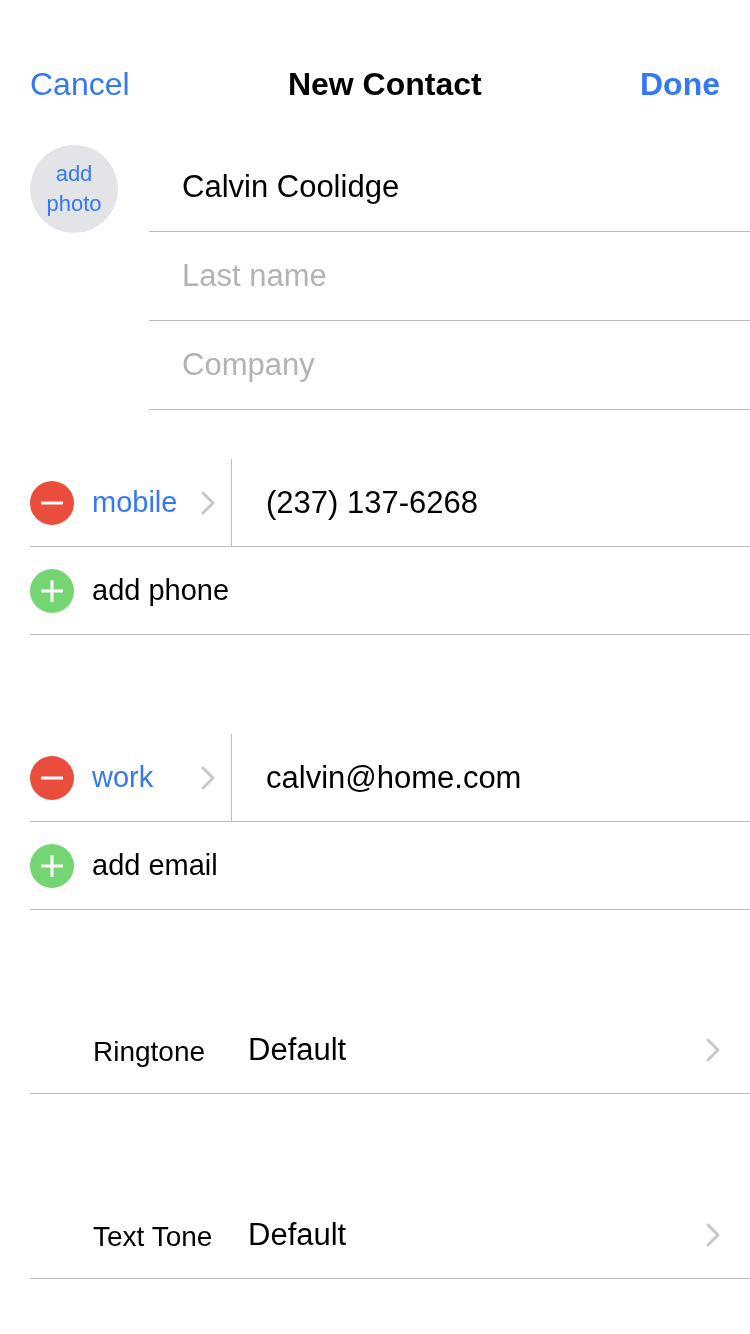  I want to click on email-field: calvin@home.com, so click(508, 777).